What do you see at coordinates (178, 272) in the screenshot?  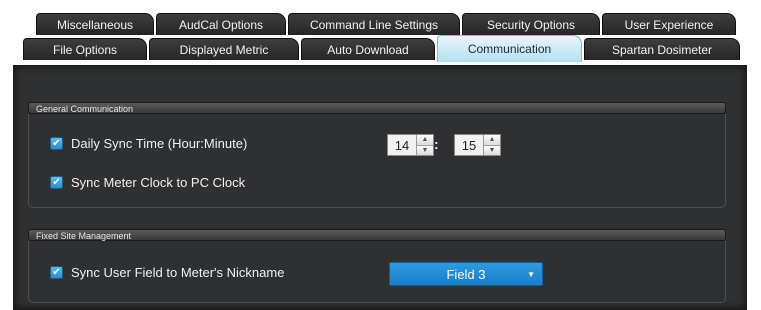 I see `sync-user-label: Sync User Field to Meter's Nickname` at bounding box center [178, 272].